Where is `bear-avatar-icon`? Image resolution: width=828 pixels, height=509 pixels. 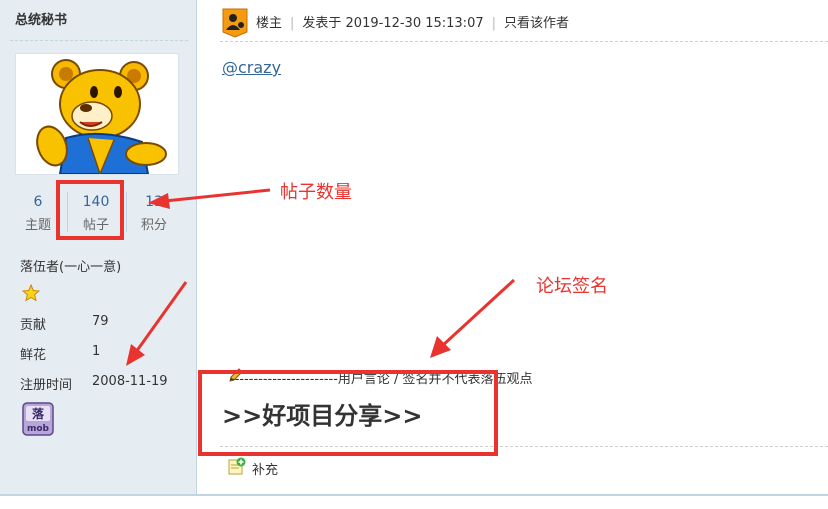 bear-avatar-icon is located at coordinates (101, 118).